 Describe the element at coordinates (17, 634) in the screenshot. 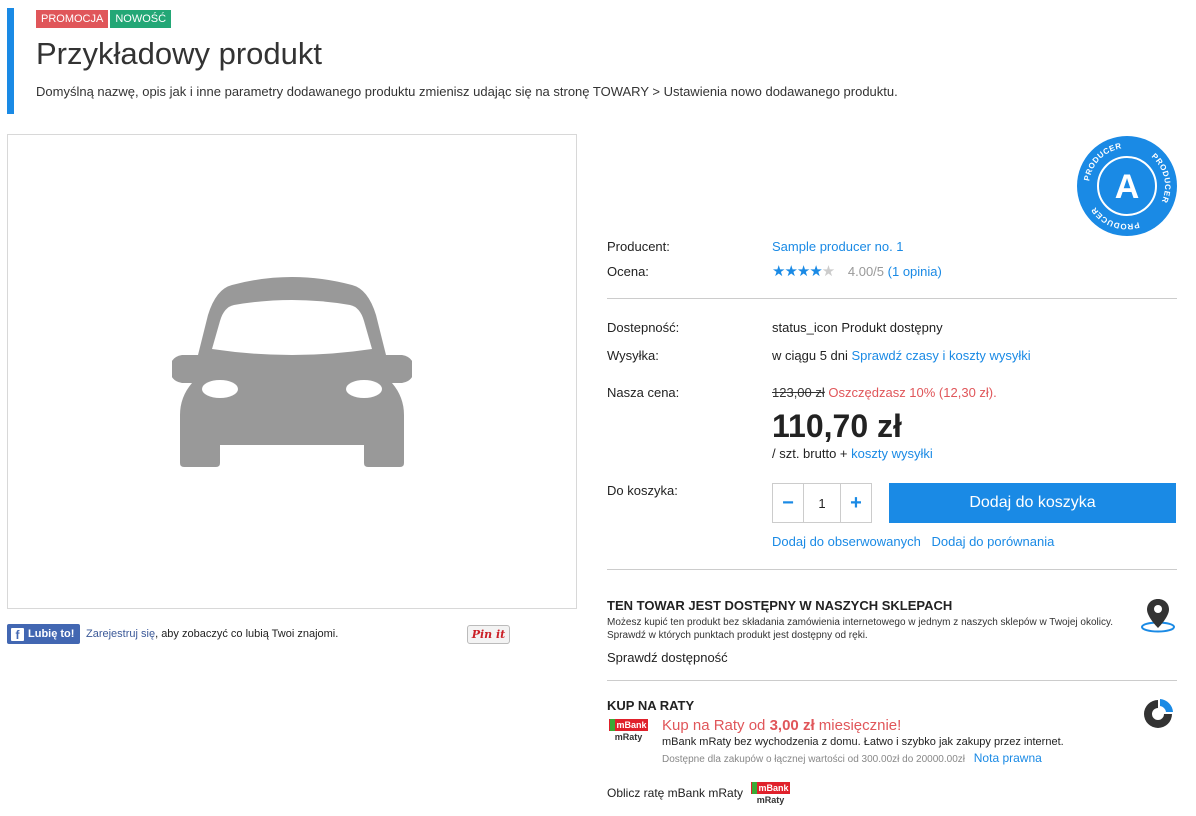

I see `facebook-icon: f` at that location.